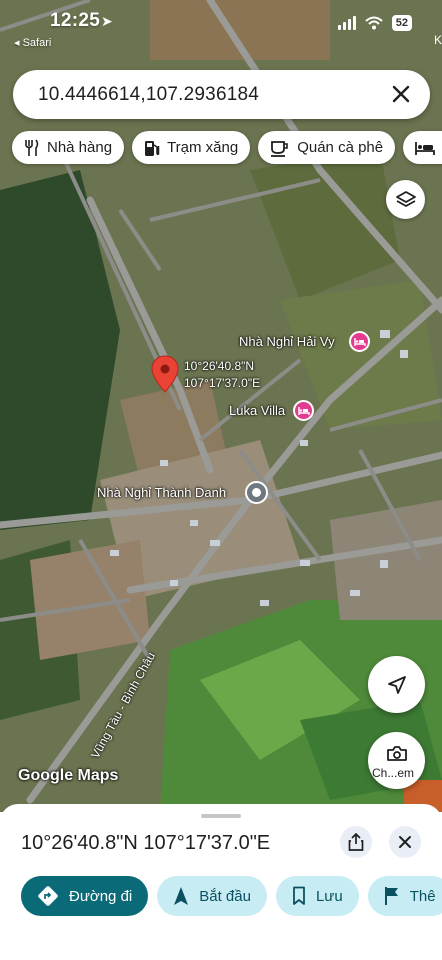 The image size is (442, 960). What do you see at coordinates (340, 147) in the screenshot?
I see `chip-label: Quán cà phê` at bounding box center [340, 147].